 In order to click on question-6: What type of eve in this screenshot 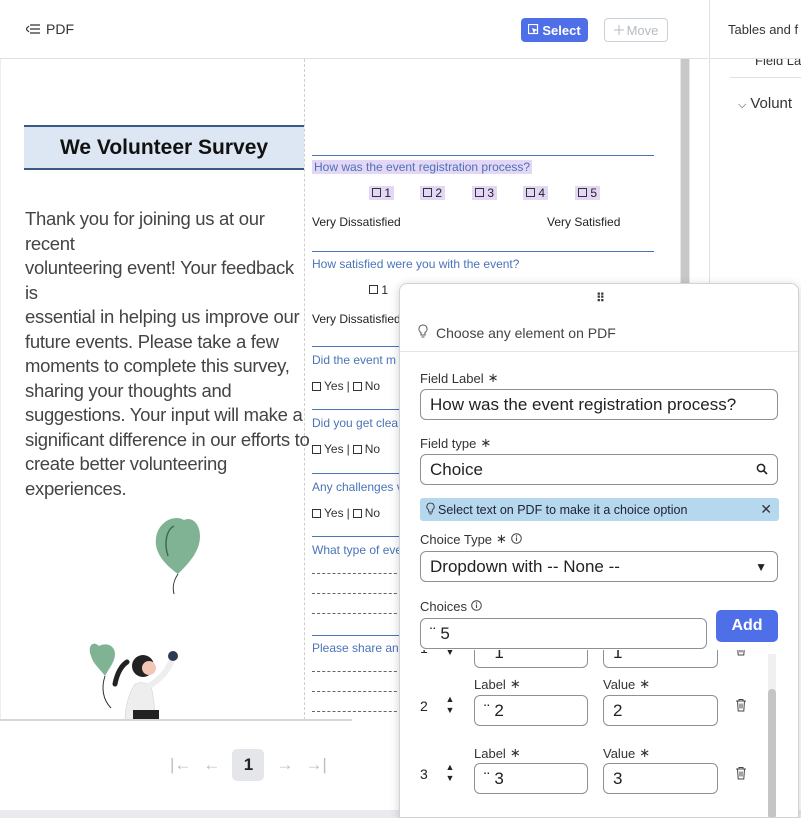, I will do `click(357, 550)`.